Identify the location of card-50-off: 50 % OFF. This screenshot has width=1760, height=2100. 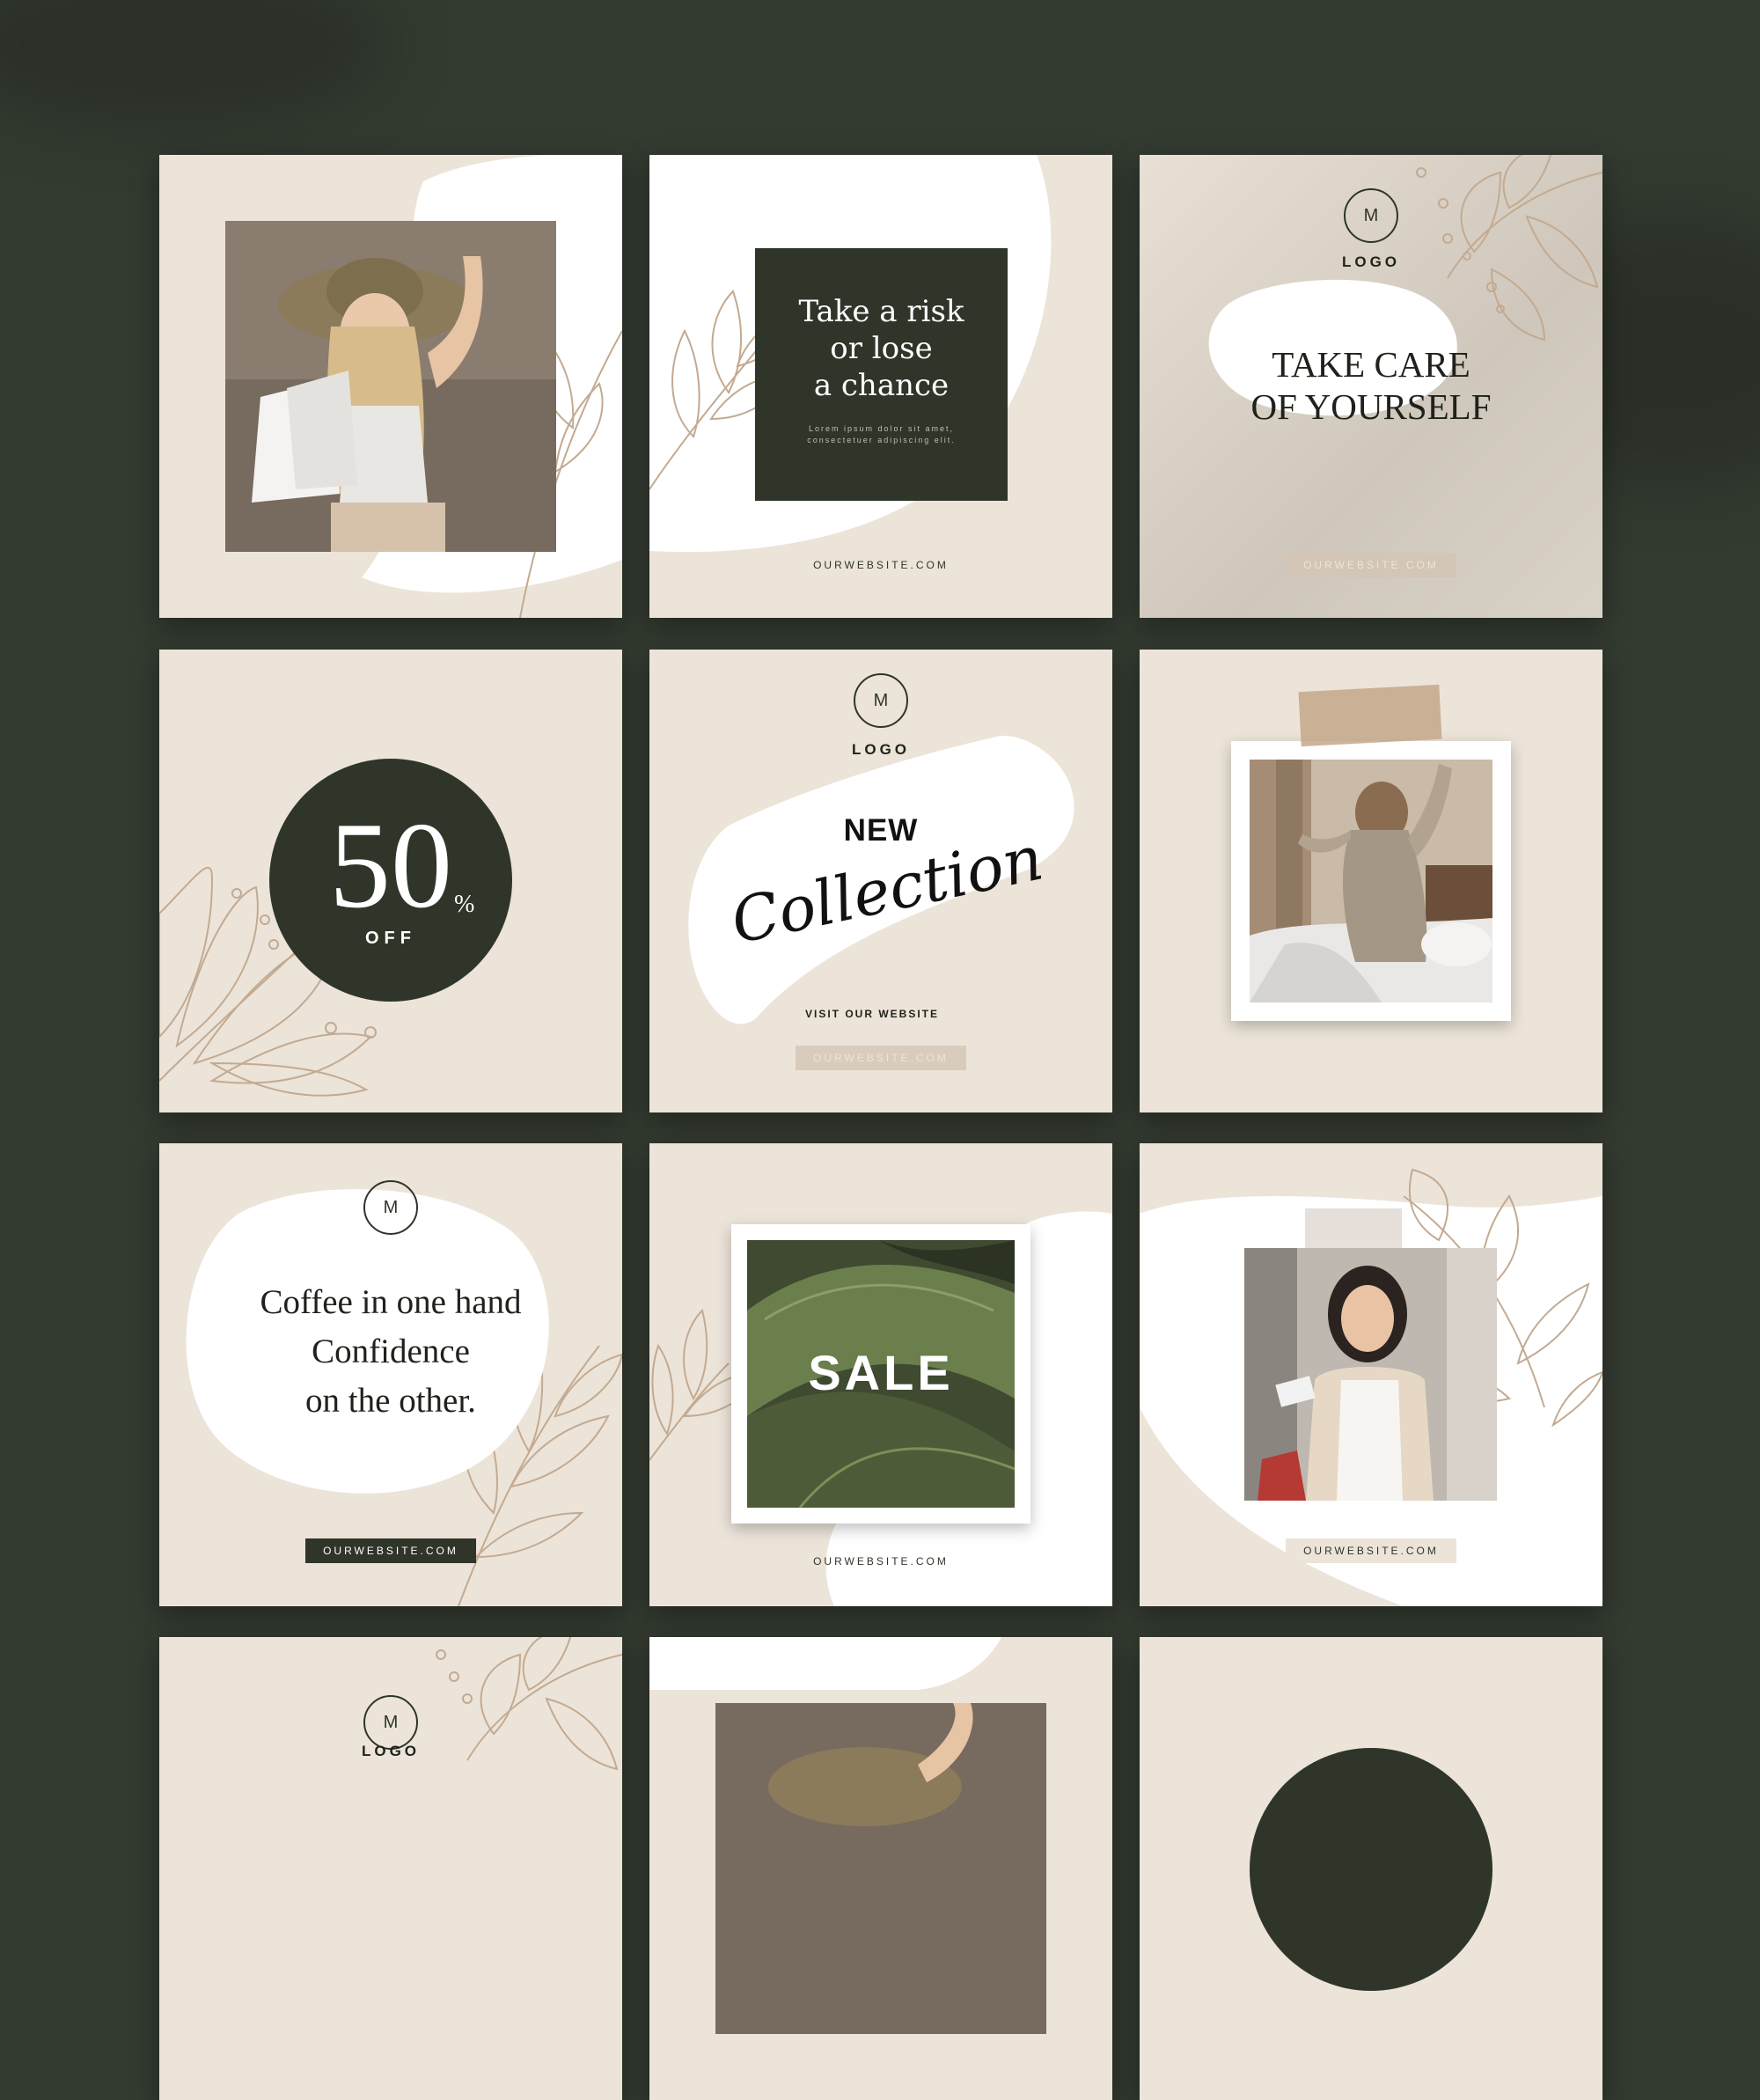
(391, 881).